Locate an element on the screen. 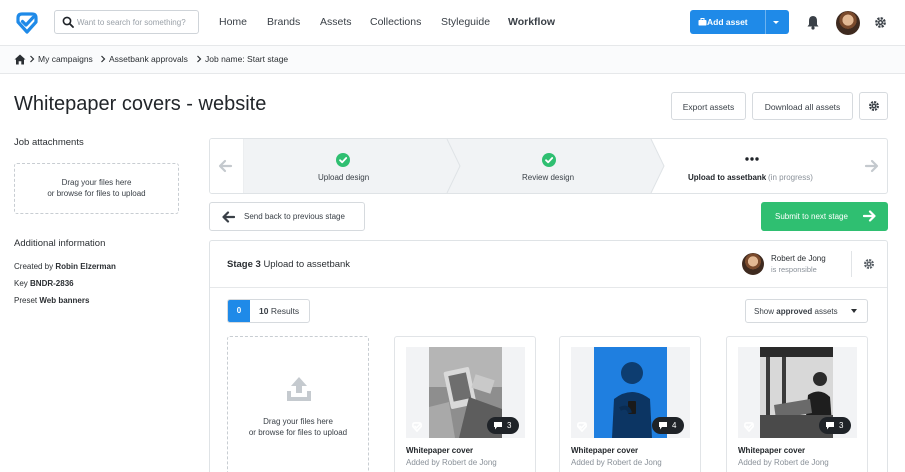 This screenshot has width=905, height=472. download-all-assets-button: Download all assets is located at coordinates (802, 106).